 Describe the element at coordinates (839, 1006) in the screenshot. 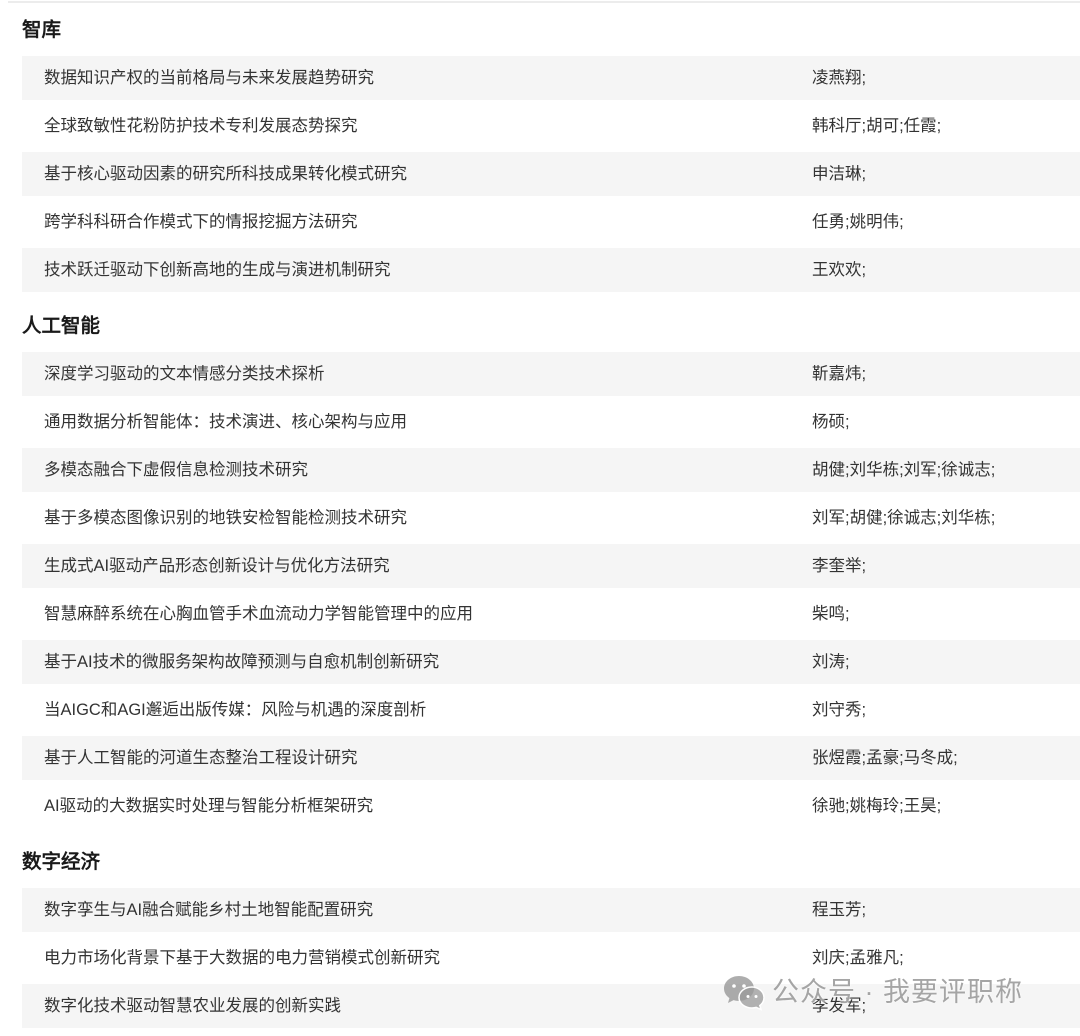

I see `article-authors: 李发军;` at that location.